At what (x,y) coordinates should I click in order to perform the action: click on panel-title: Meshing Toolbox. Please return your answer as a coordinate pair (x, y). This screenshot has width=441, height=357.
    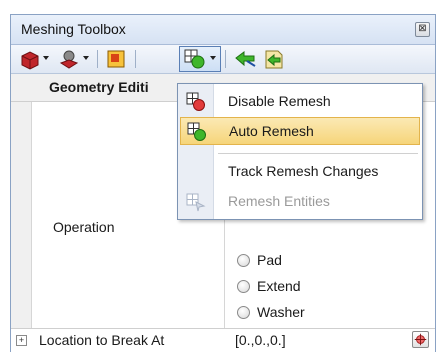
    Looking at the image, I should click on (73, 29).